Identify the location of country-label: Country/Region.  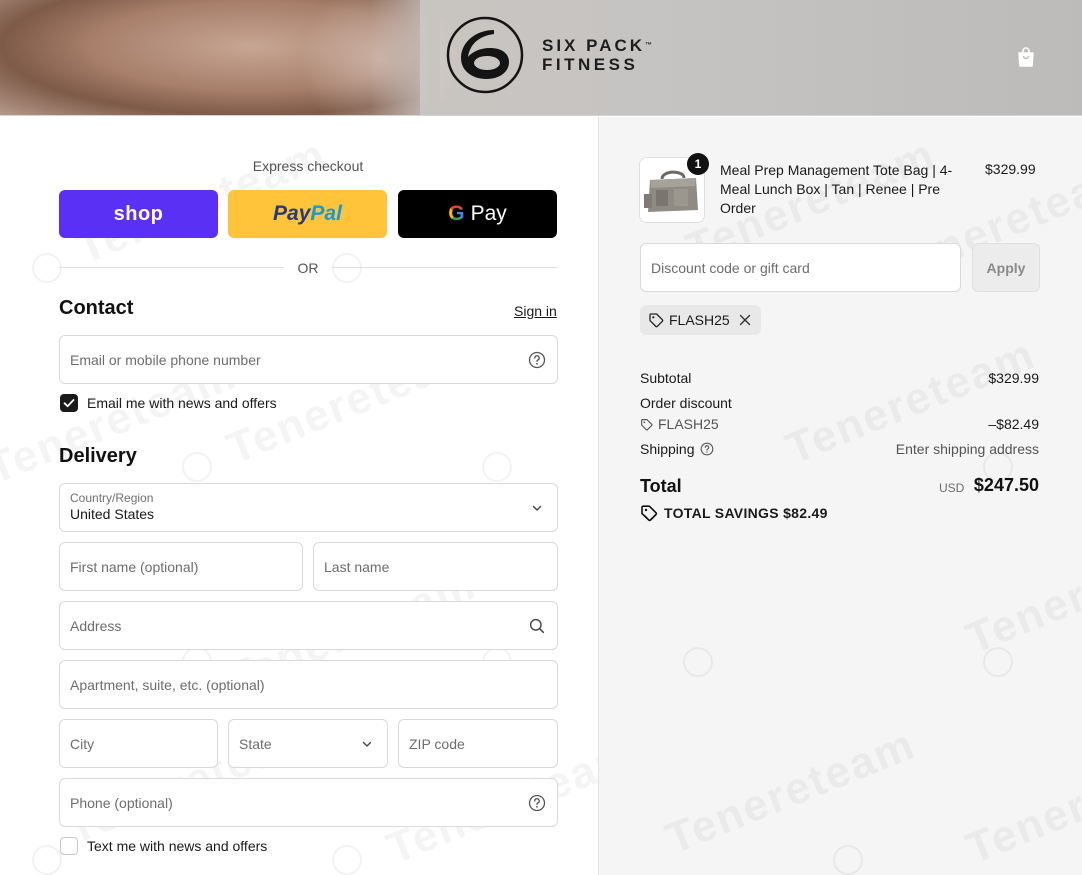
(112, 498).